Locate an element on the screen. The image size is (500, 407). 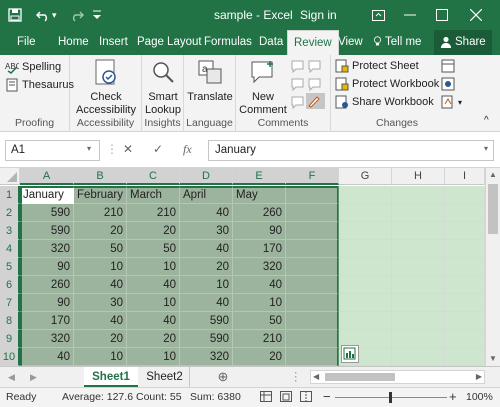
grid-cell: 260 is located at coordinates (47, 285).